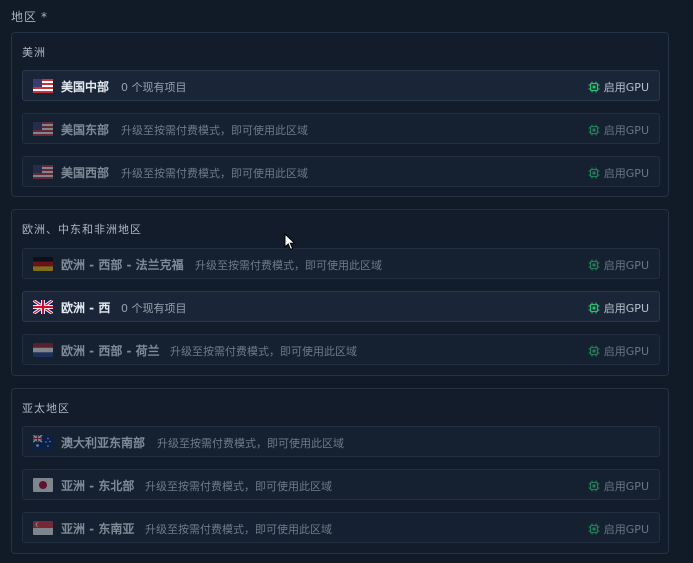  I want to click on region-option-eu-west-frankfurt: 欧洲 - 西部 - 法兰克福 升级至按需付费模式，即可使用此区域 启用GPU, so click(341, 263).